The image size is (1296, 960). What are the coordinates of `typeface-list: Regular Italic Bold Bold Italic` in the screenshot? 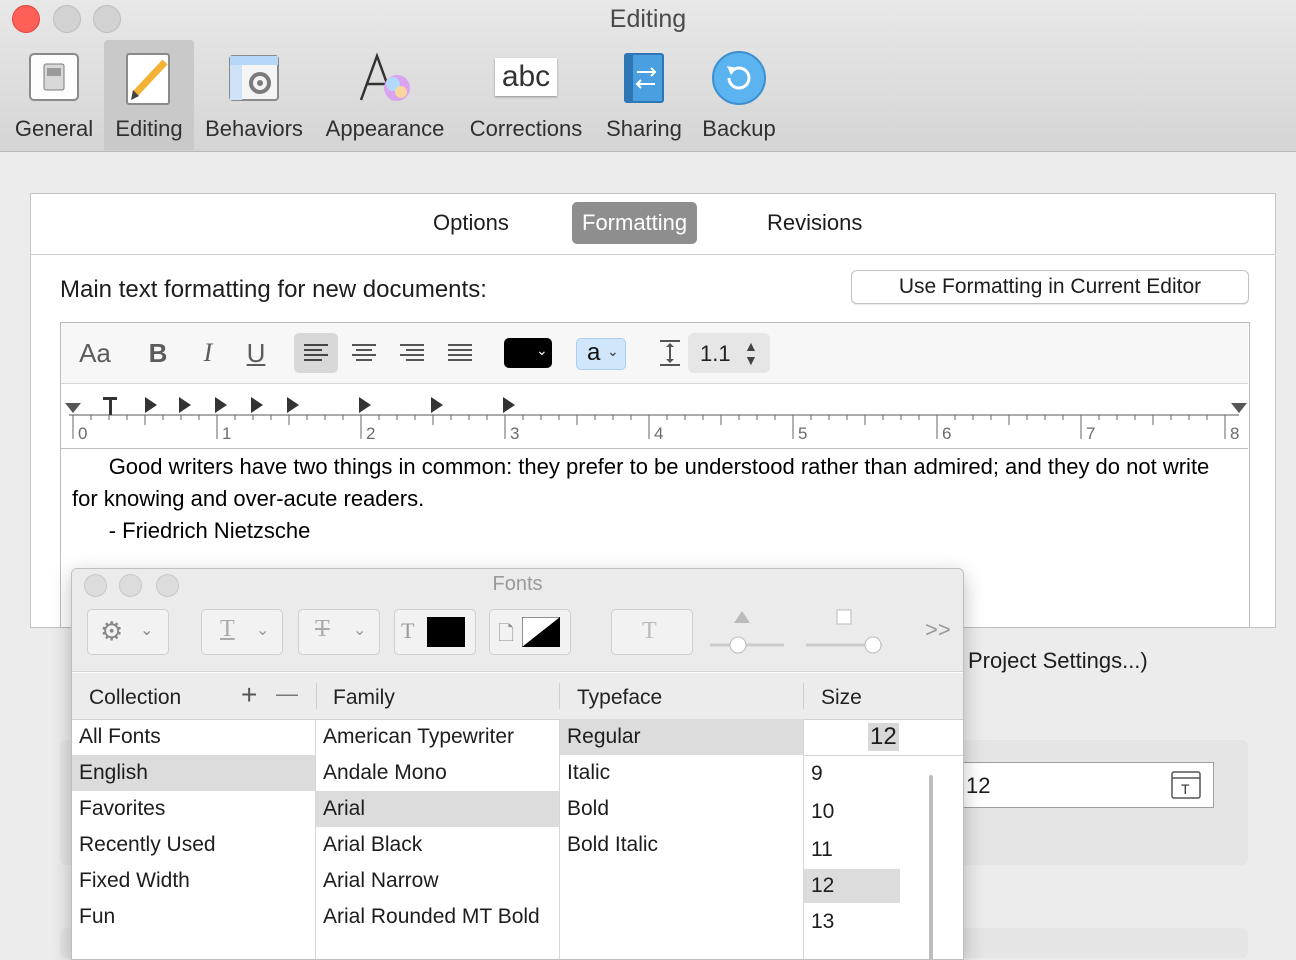 It's located at (681, 839).